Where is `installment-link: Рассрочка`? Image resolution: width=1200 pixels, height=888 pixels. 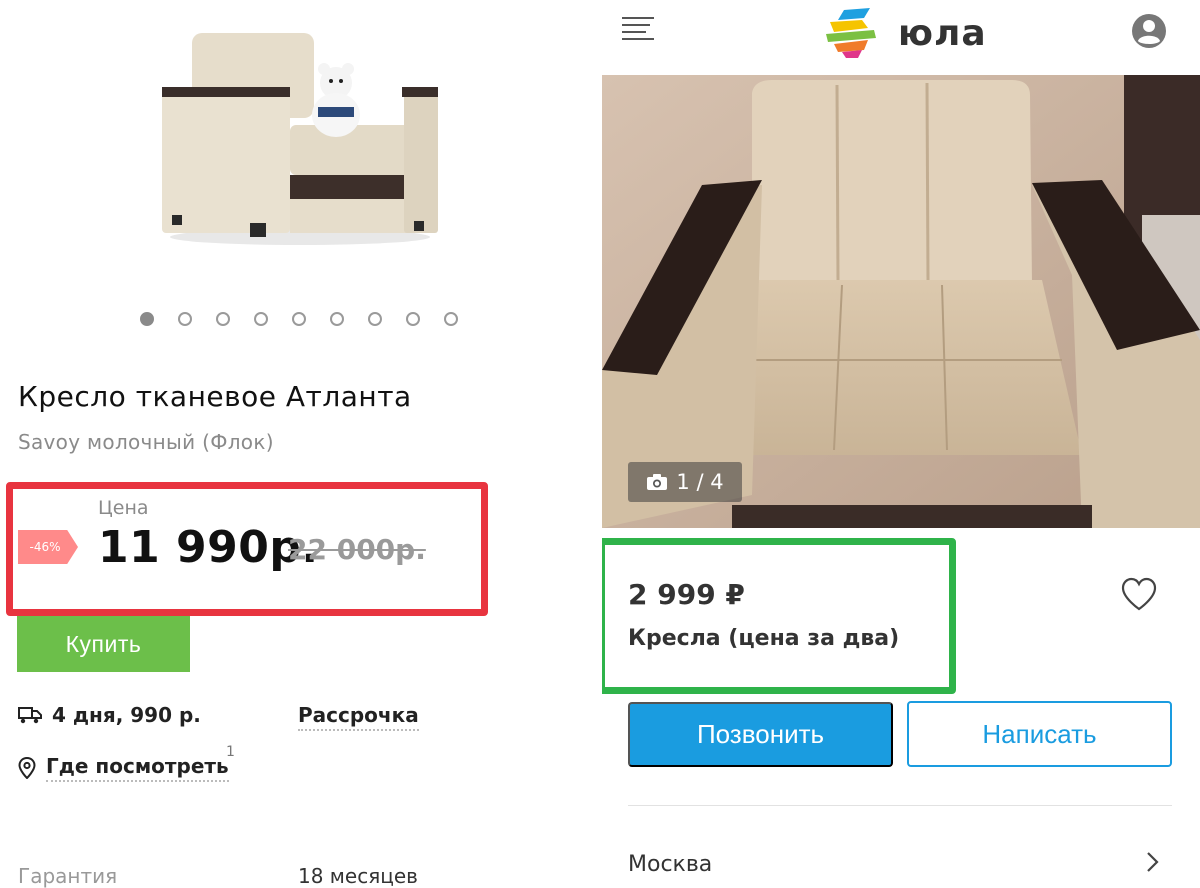
installment-link: Рассрочка is located at coordinates (358, 717).